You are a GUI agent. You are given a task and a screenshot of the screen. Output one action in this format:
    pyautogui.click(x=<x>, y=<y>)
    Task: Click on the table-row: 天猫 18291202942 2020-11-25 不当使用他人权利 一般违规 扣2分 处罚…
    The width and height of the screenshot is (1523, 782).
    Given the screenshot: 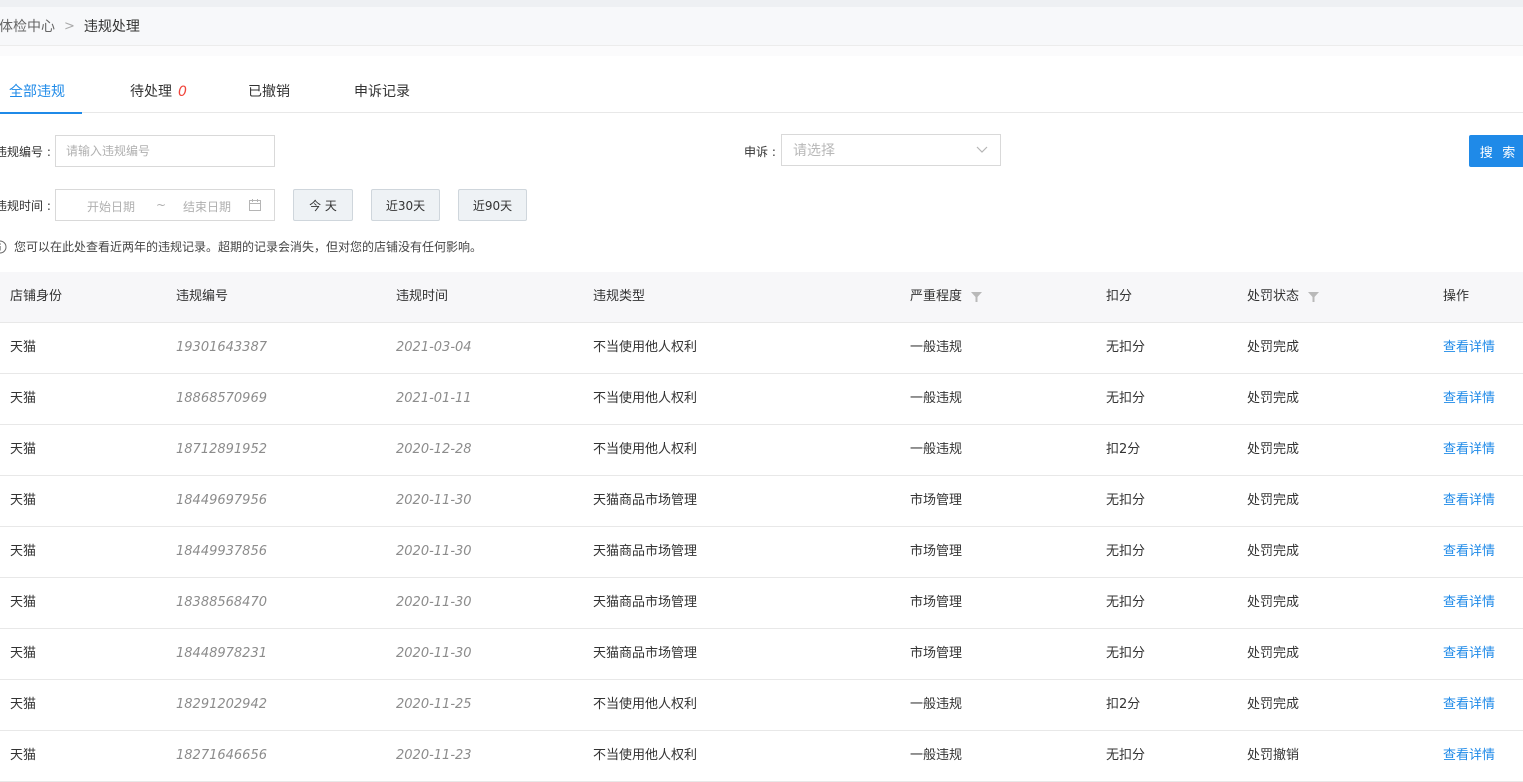 What is the action you would take?
    pyautogui.click(x=761, y=705)
    